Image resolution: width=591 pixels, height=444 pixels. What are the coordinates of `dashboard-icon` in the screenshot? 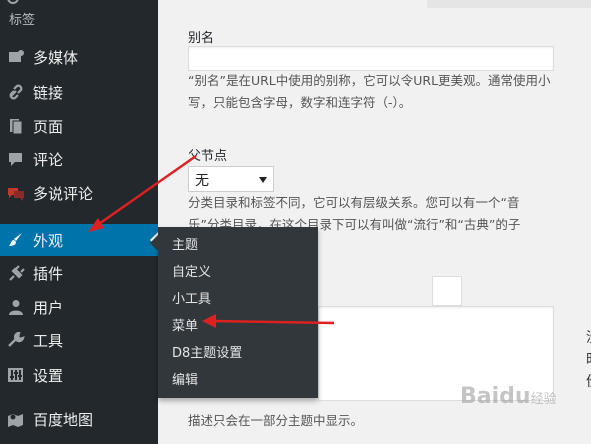 It's located at (13, 2).